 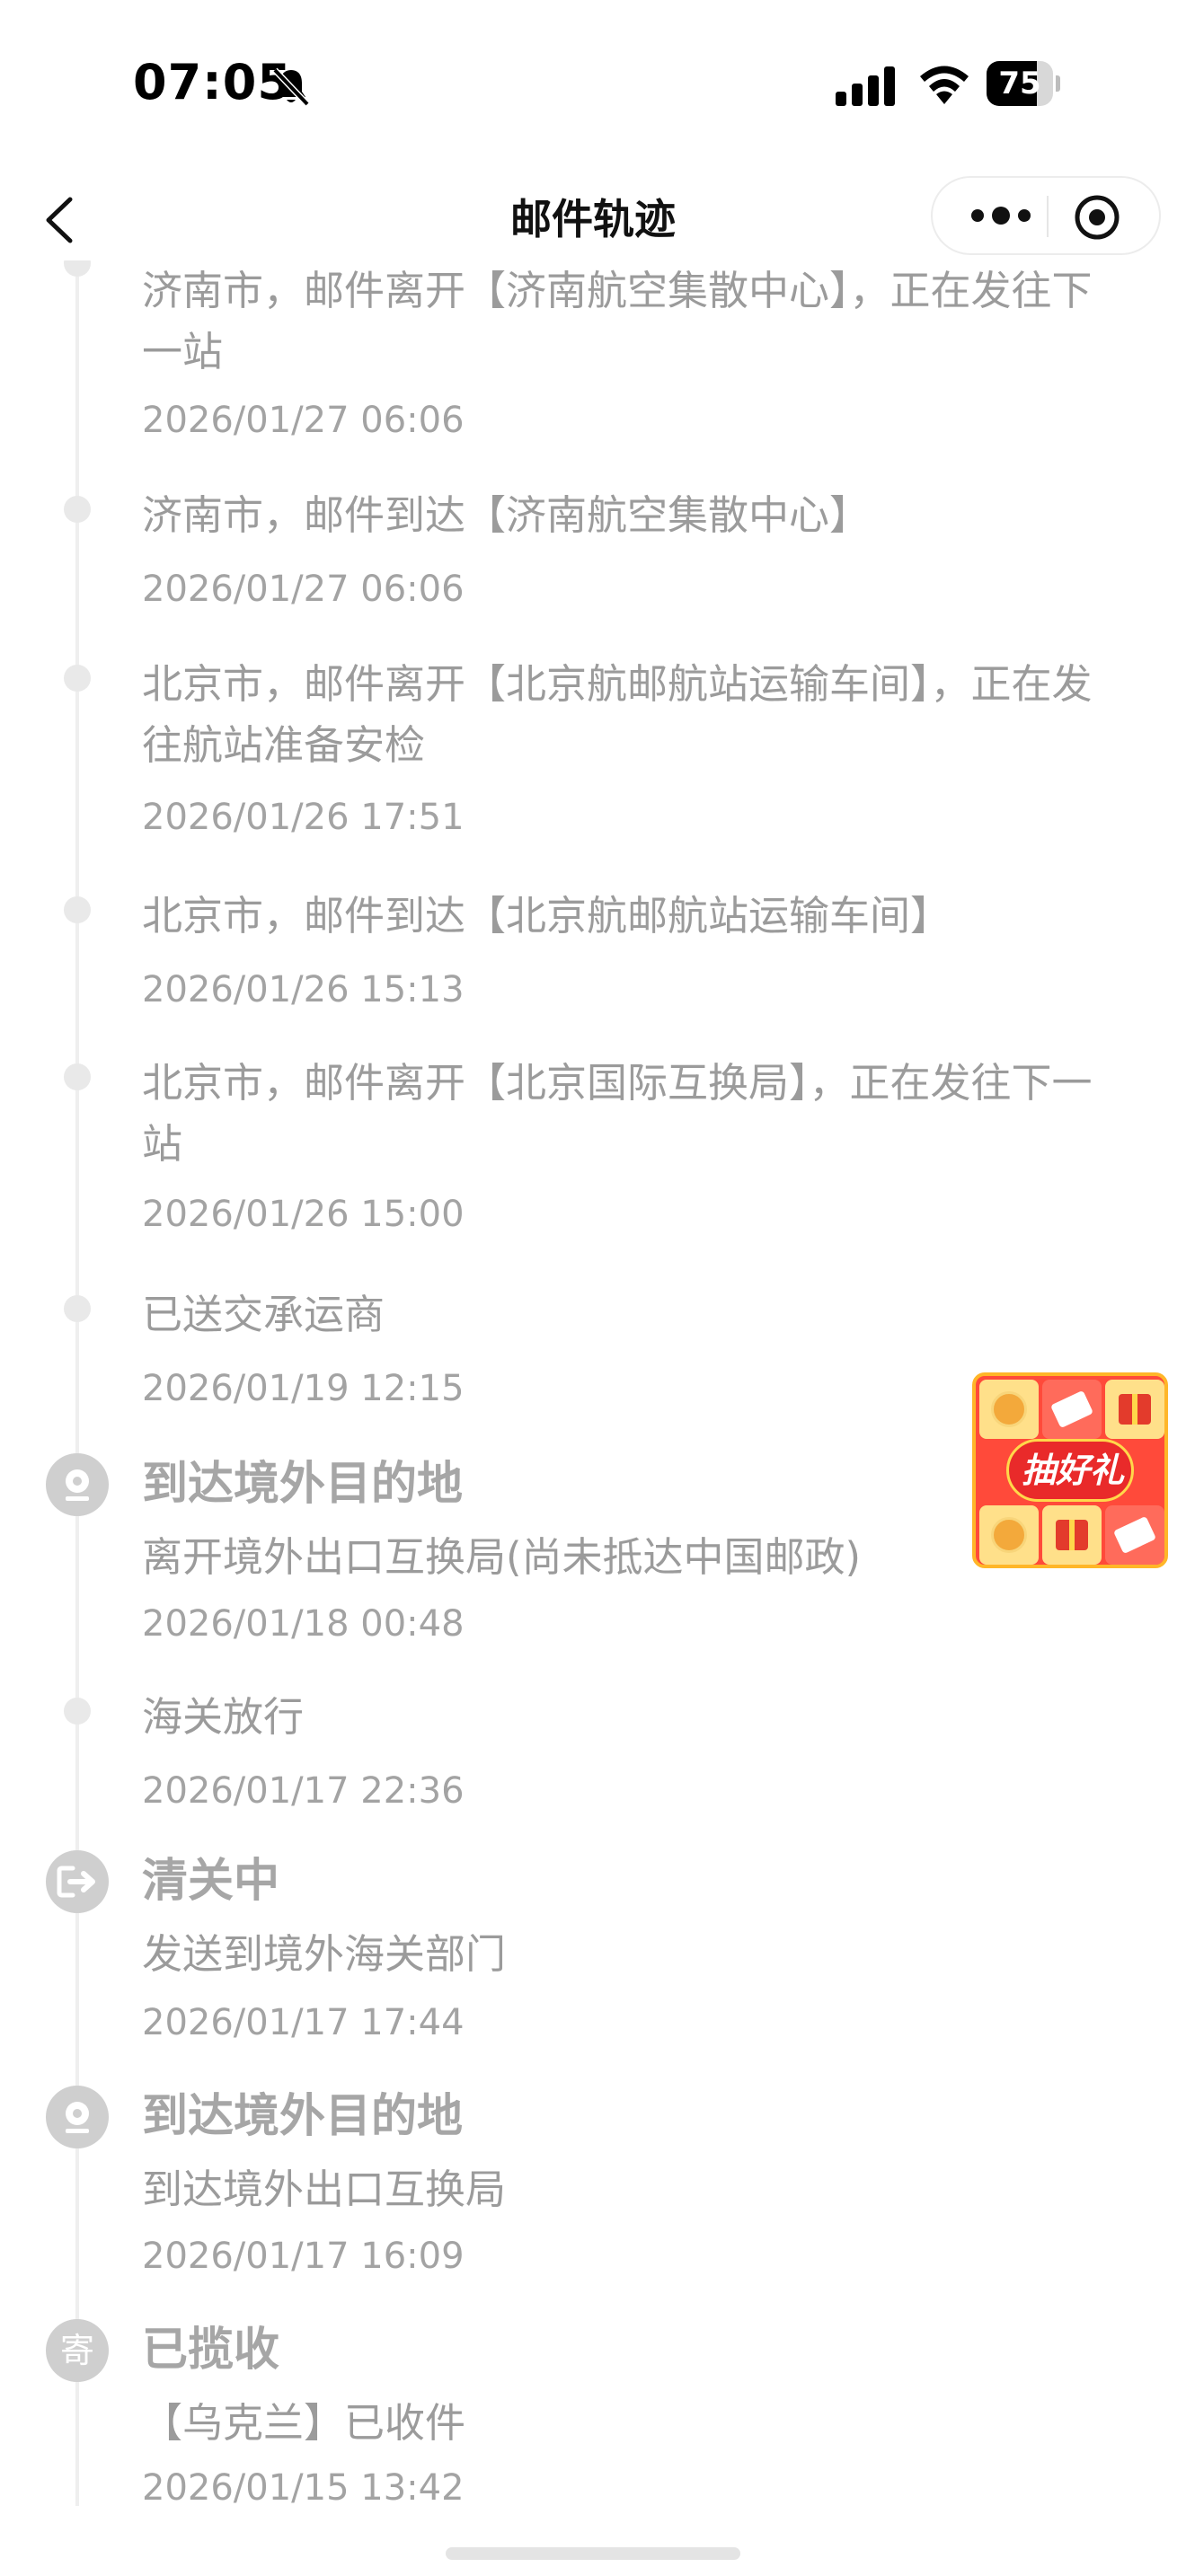 What do you see at coordinates (617, 714) in the screenshot?
I see `timeline-text: 北京市，邮件离开【北京航邮航站运输车间】，正在发往航站准备安检` at bounding box center [617, 714].